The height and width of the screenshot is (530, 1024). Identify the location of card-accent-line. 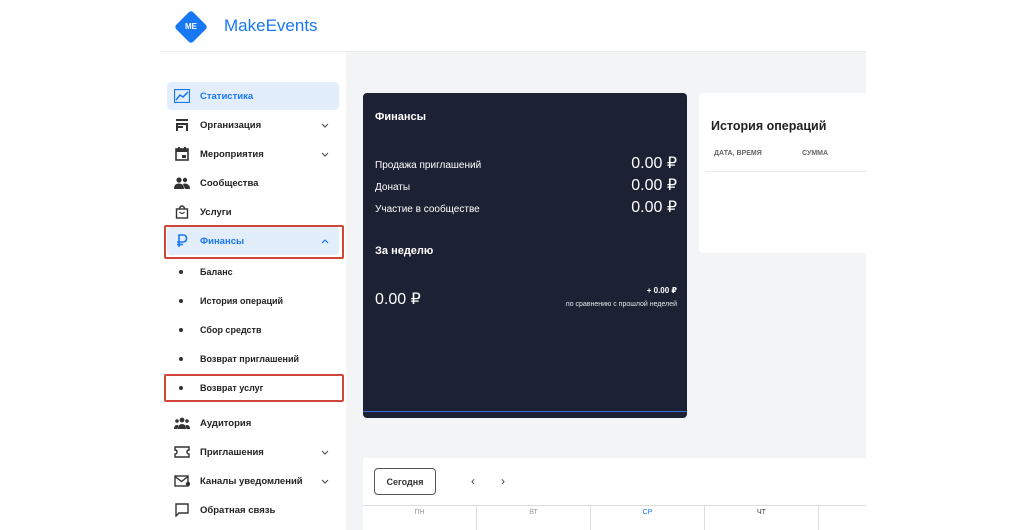
(525, 411).